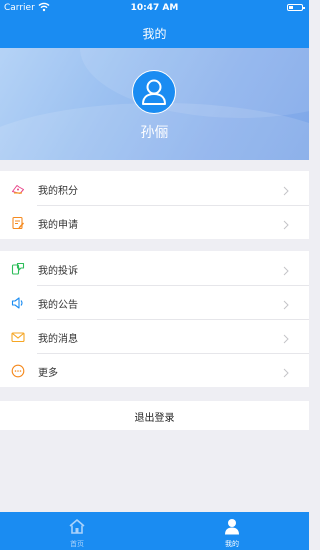  I want to click on tab-label: 首页, so click(77, 544).